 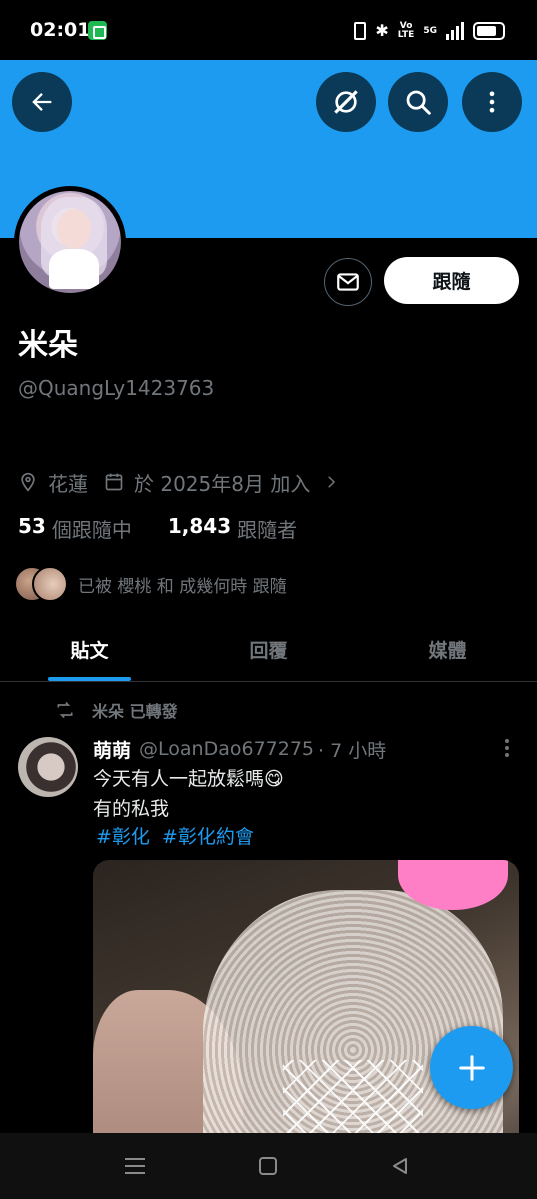 I want to click on avatar, so click(x=50, y=584).